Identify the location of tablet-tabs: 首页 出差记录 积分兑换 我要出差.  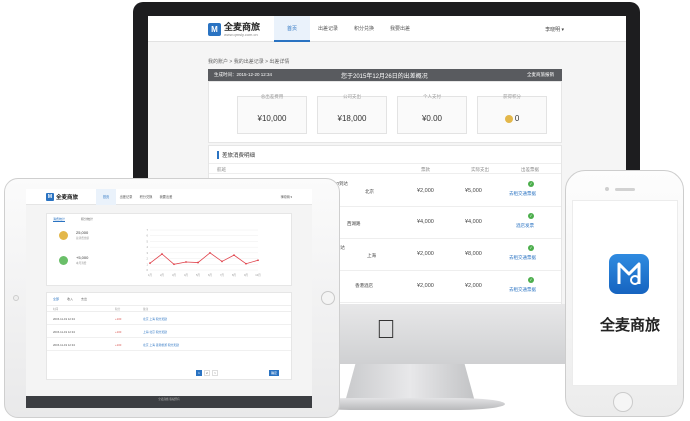
(136, 197).